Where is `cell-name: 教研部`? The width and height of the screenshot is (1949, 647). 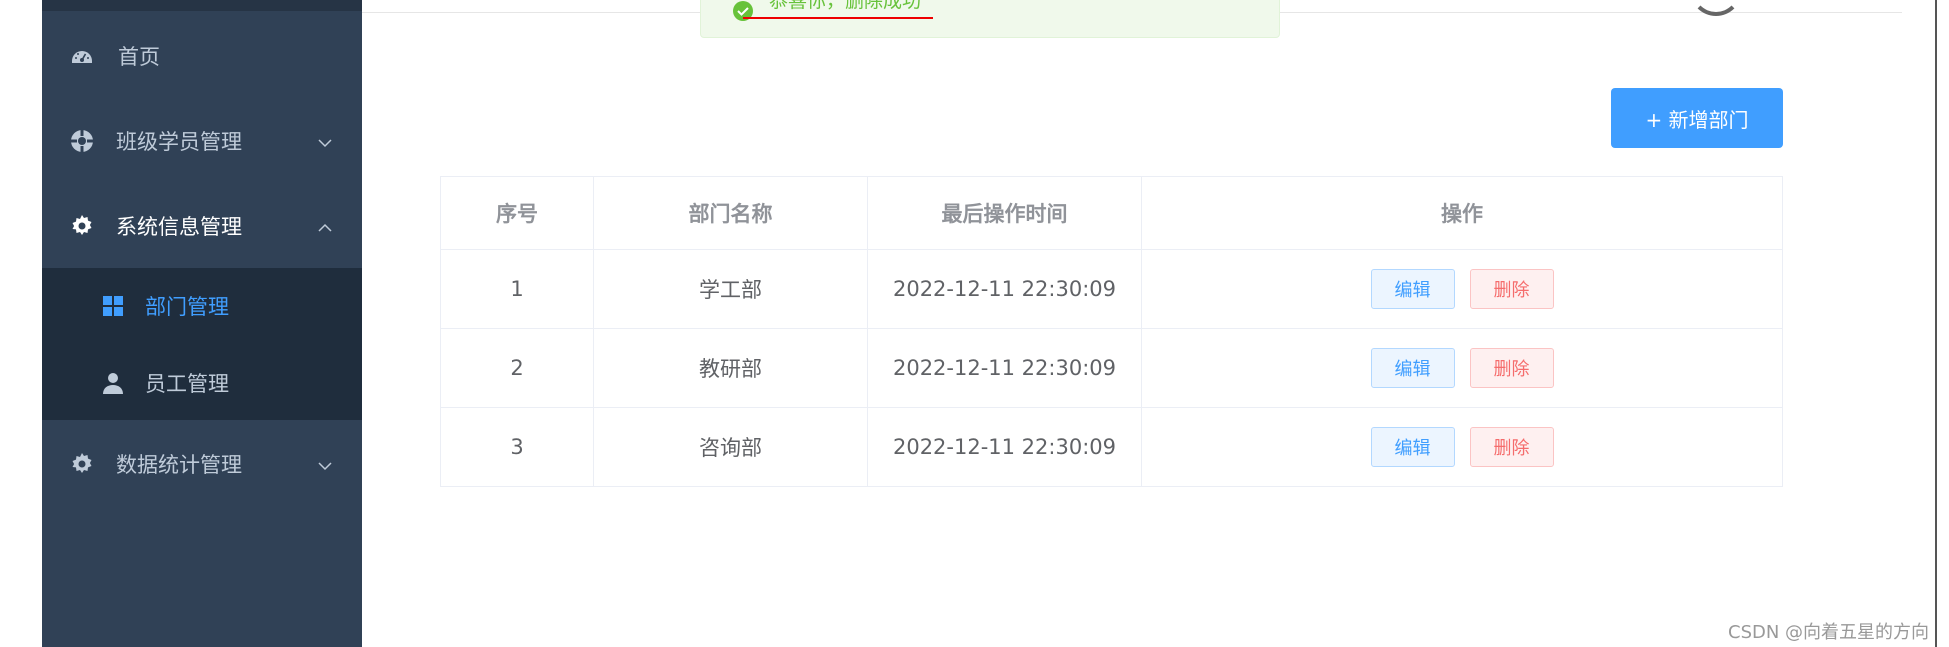
cell-name: 教研部 is located at coordinates (731, 368).